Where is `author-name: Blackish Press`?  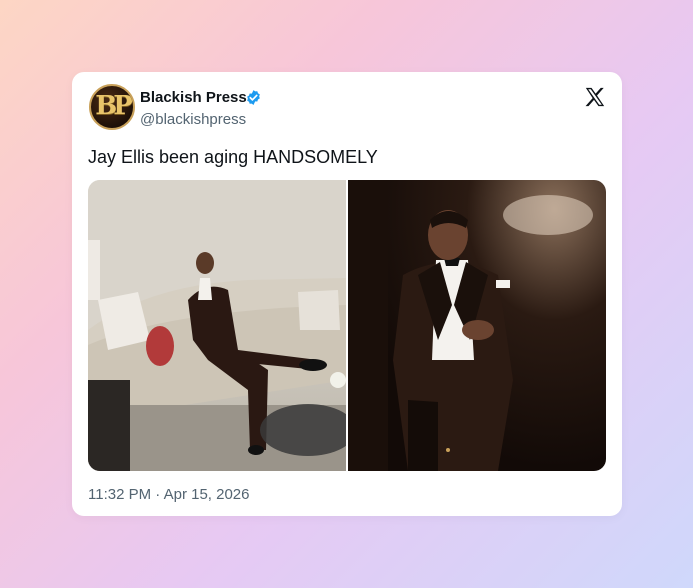 author-name: Blackish Press is located at coordinates (193, 97).